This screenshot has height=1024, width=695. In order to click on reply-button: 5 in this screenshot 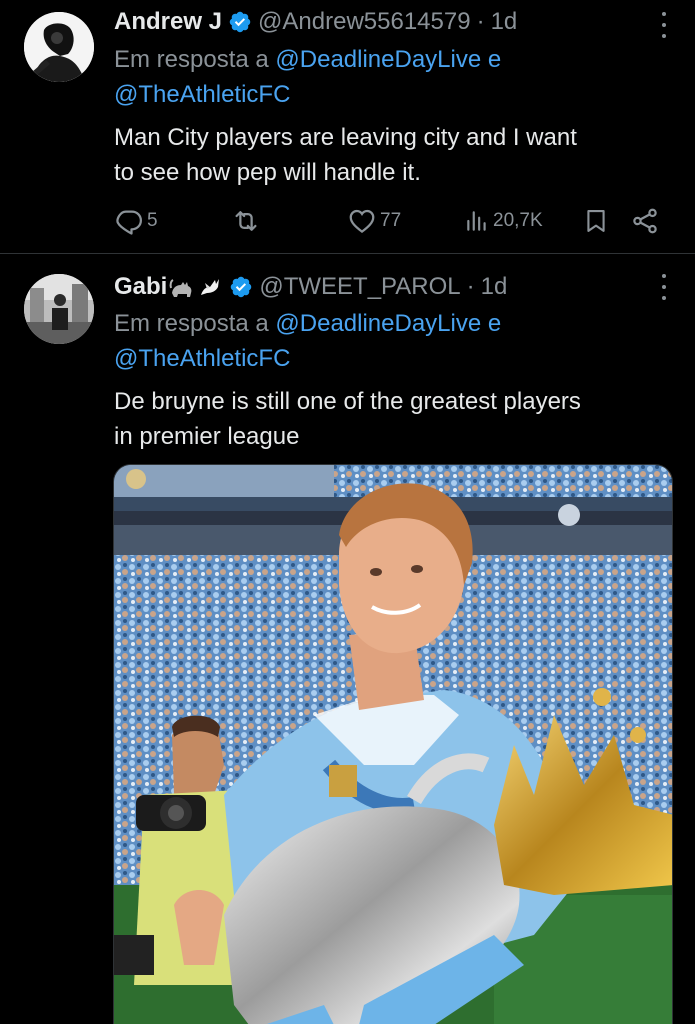, I will do `click(136, 221)`.